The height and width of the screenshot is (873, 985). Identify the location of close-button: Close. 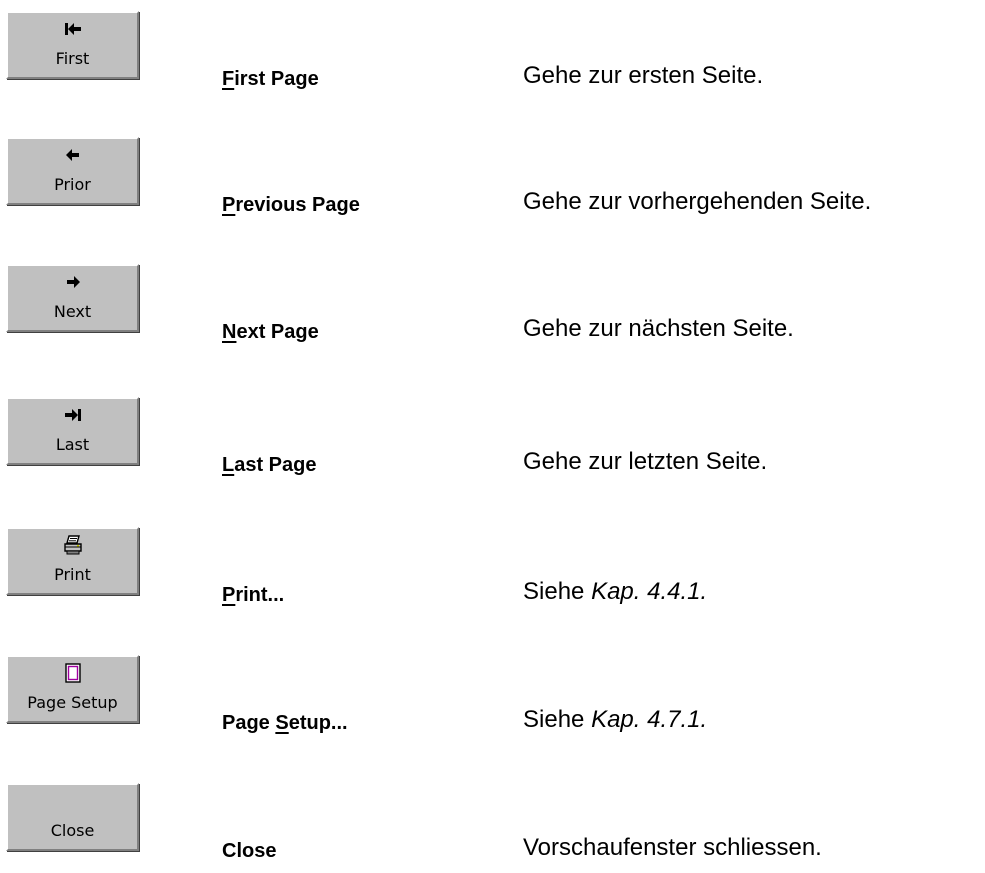
(72, 817).